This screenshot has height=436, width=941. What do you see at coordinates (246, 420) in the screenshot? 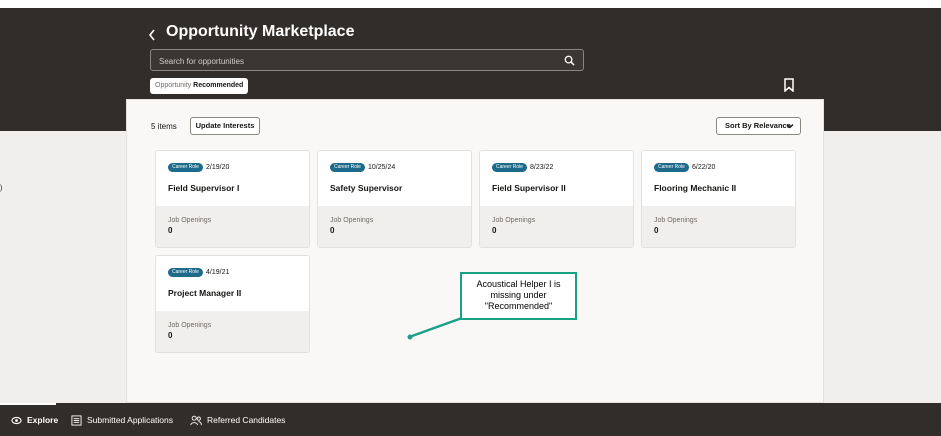
I see `nav-referred-label: Referred Candidates` at bounding box center [246, 420].